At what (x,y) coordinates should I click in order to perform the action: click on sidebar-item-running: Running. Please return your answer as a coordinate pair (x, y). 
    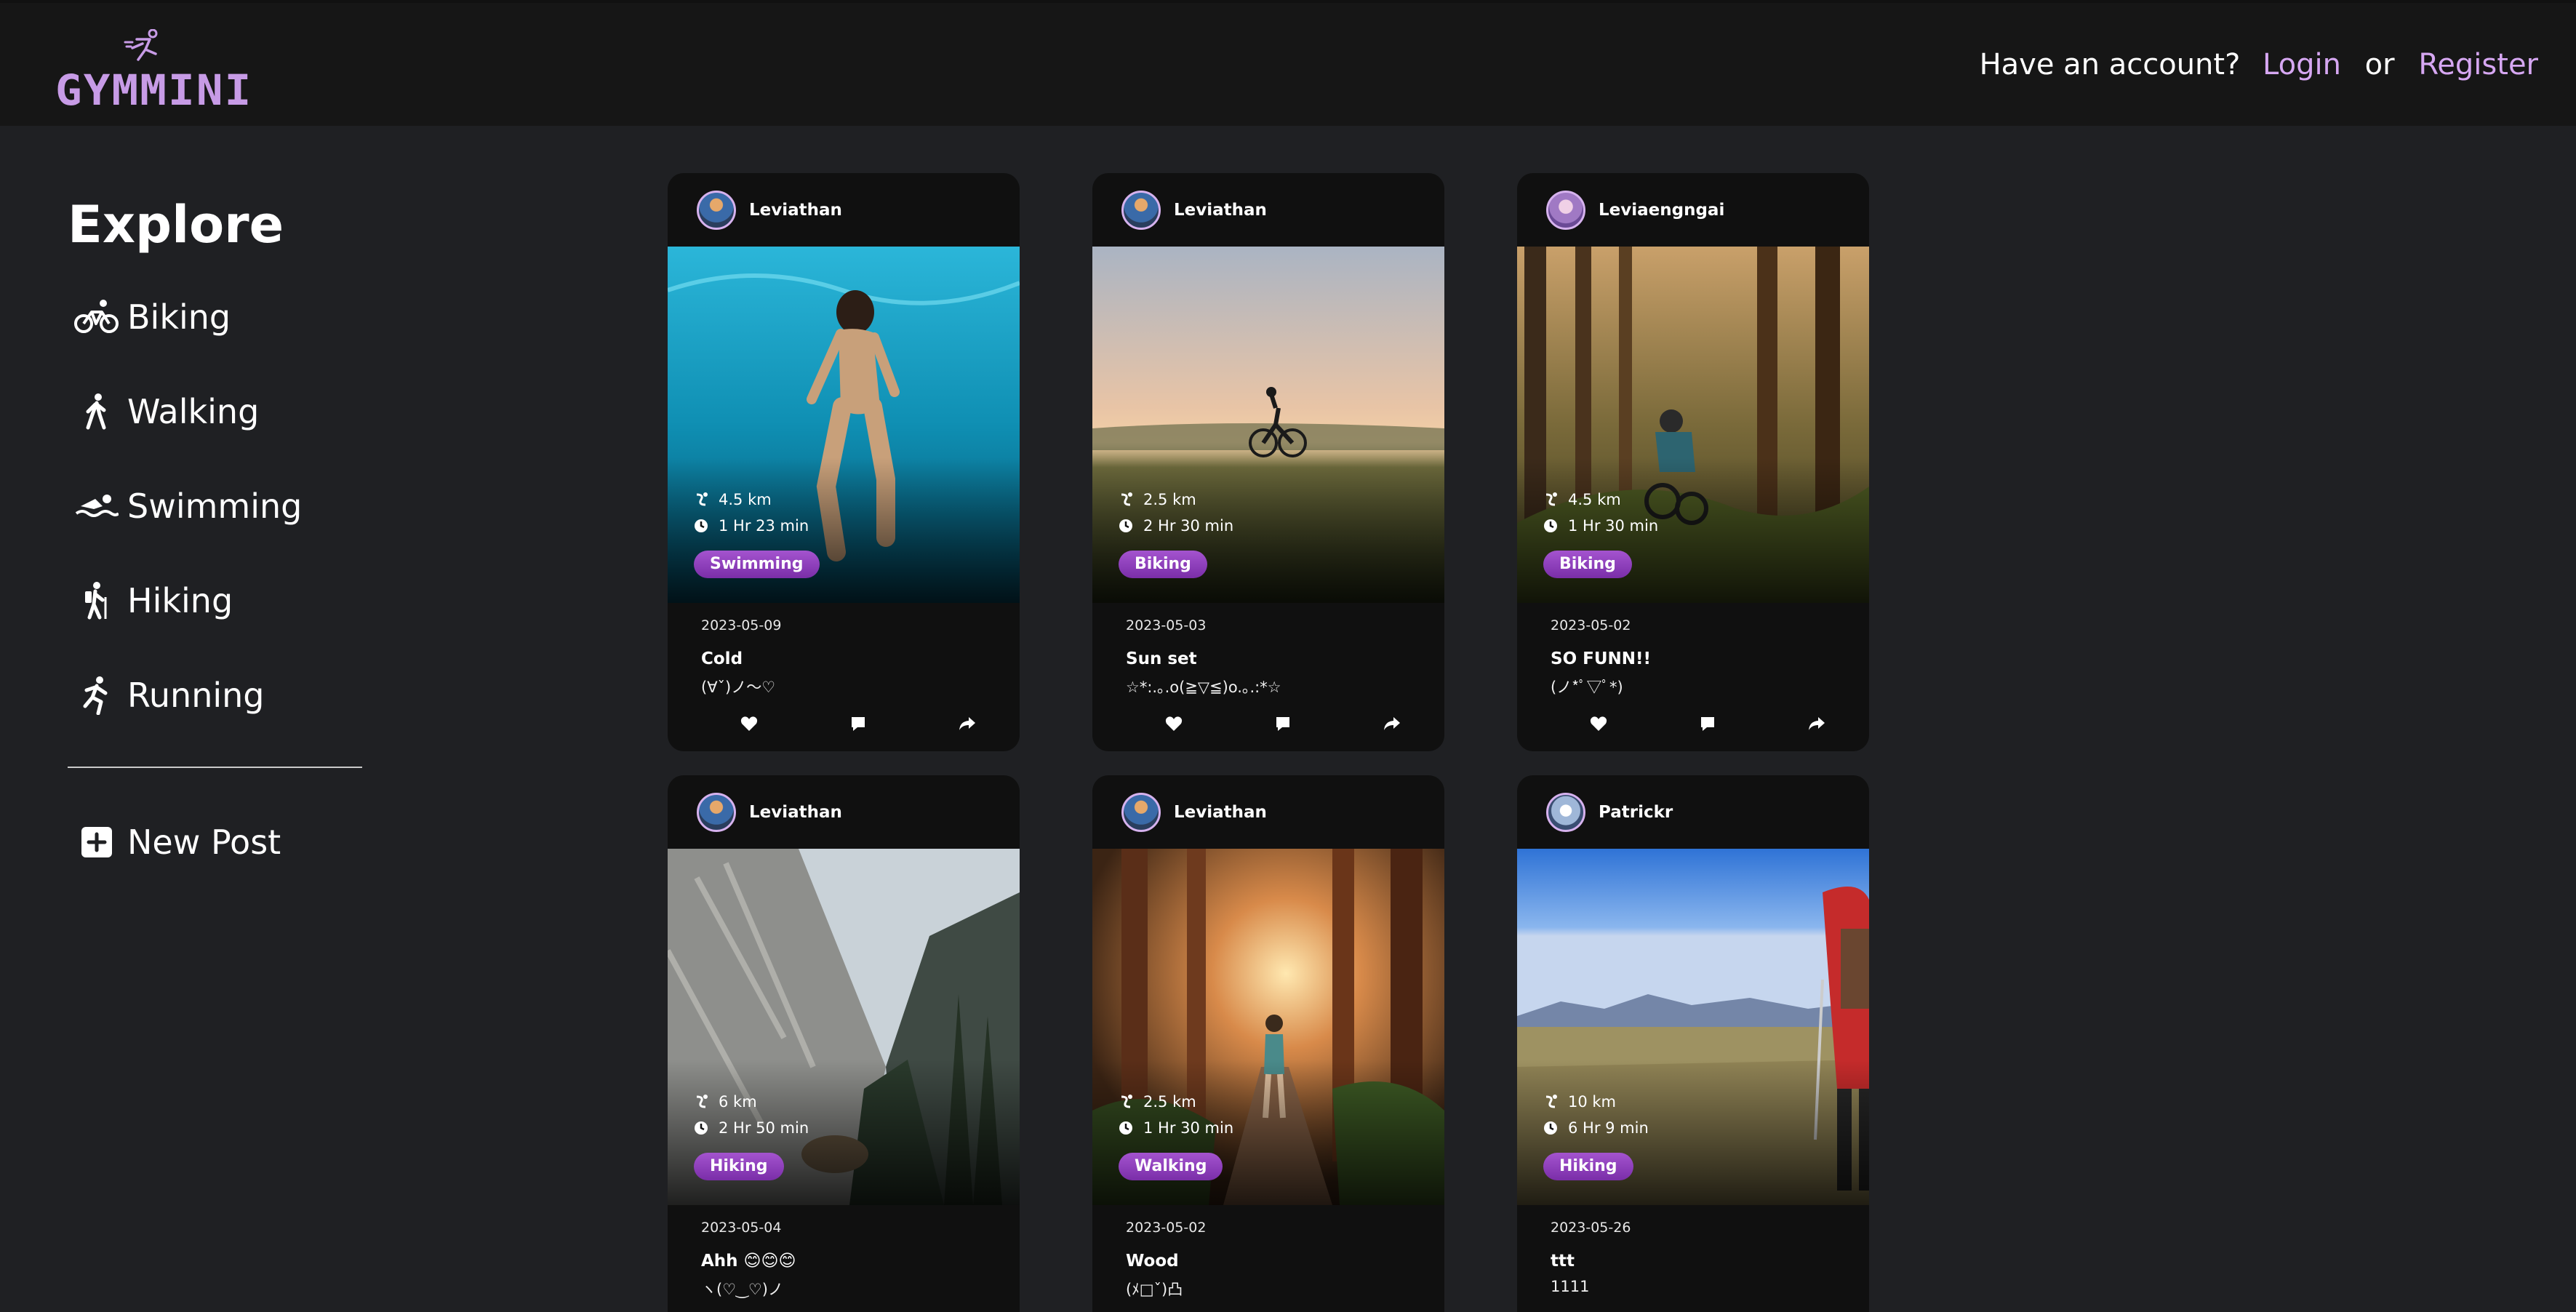
    Looking at the image, I should click on (217, 695).